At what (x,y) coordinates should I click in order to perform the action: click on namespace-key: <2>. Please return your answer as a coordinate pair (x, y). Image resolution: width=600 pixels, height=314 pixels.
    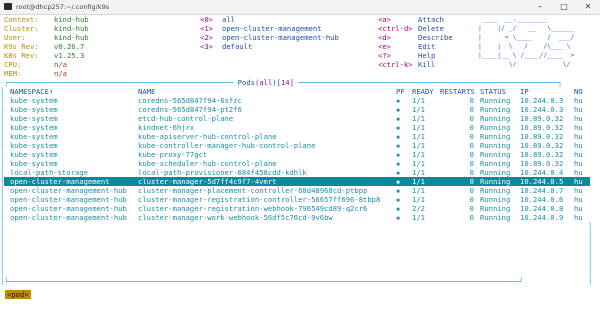
    Looking at the image, I should click on (206, 37).